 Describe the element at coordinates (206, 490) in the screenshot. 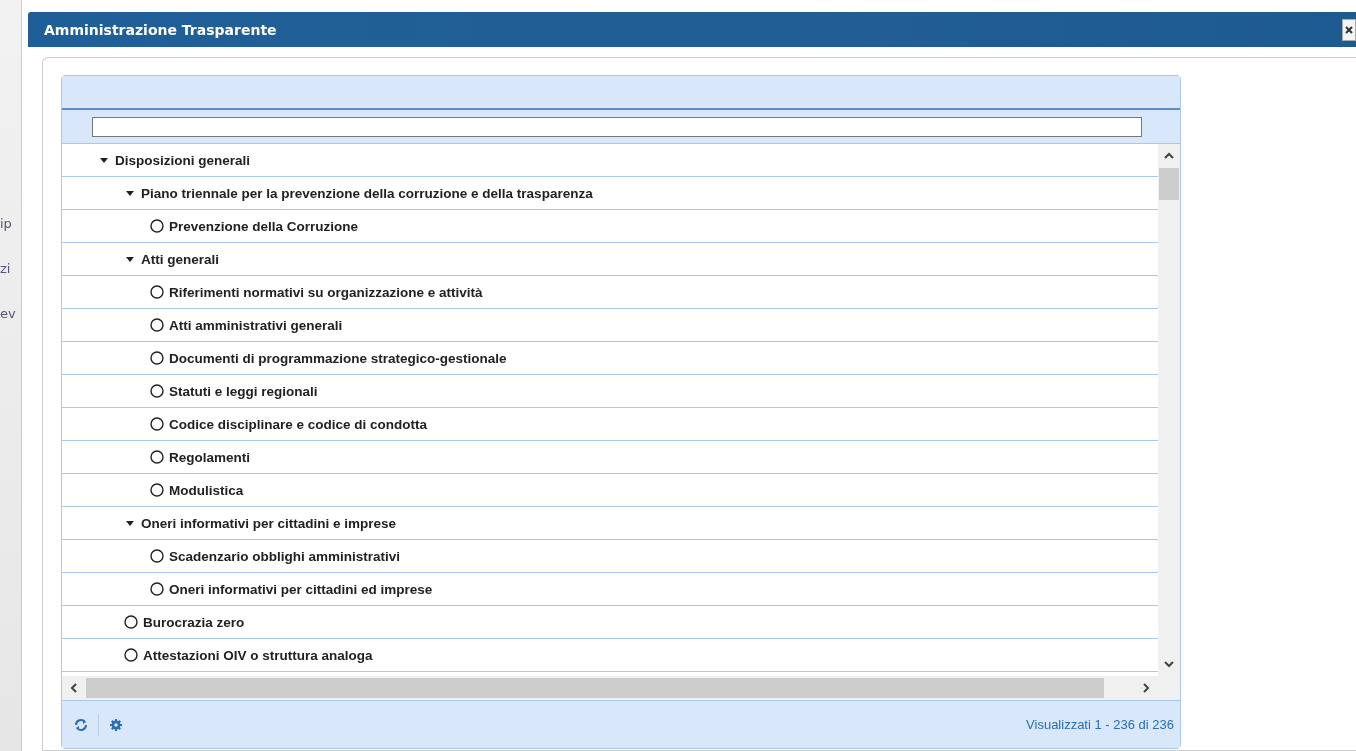

I see `tree-item: Modulistica` at that location.